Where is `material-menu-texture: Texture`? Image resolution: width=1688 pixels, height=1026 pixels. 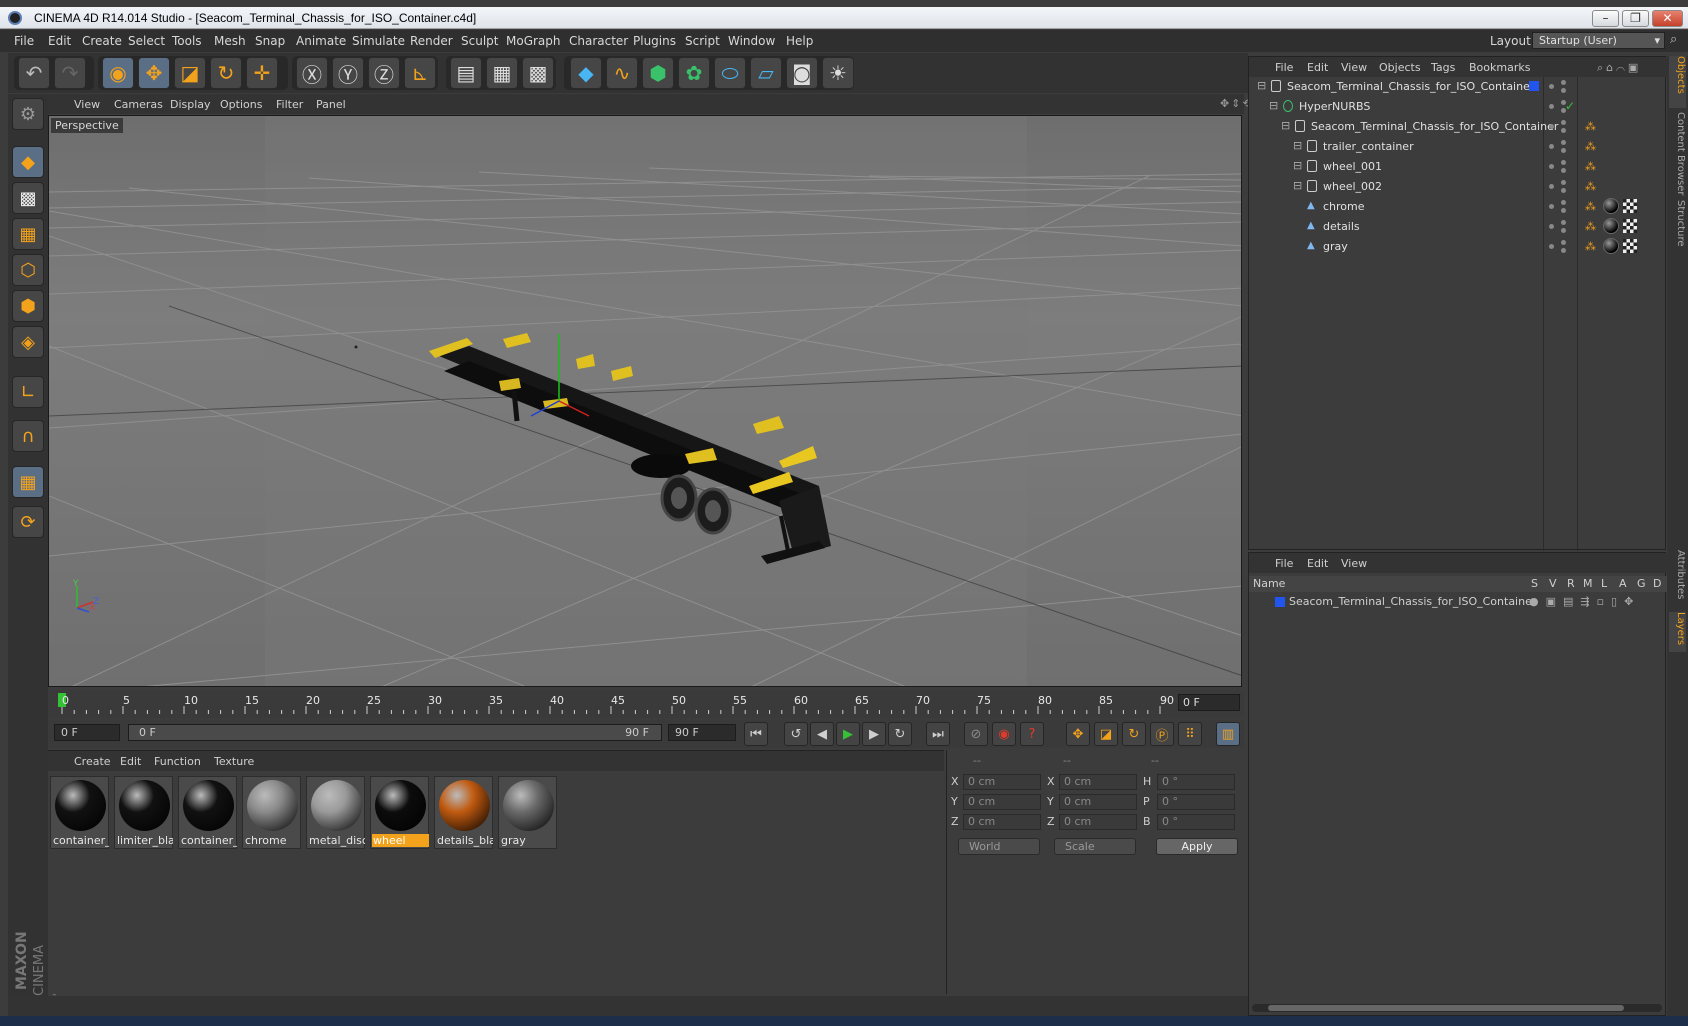 material-menu-texture: Texture is located at coordinates (234, 761).